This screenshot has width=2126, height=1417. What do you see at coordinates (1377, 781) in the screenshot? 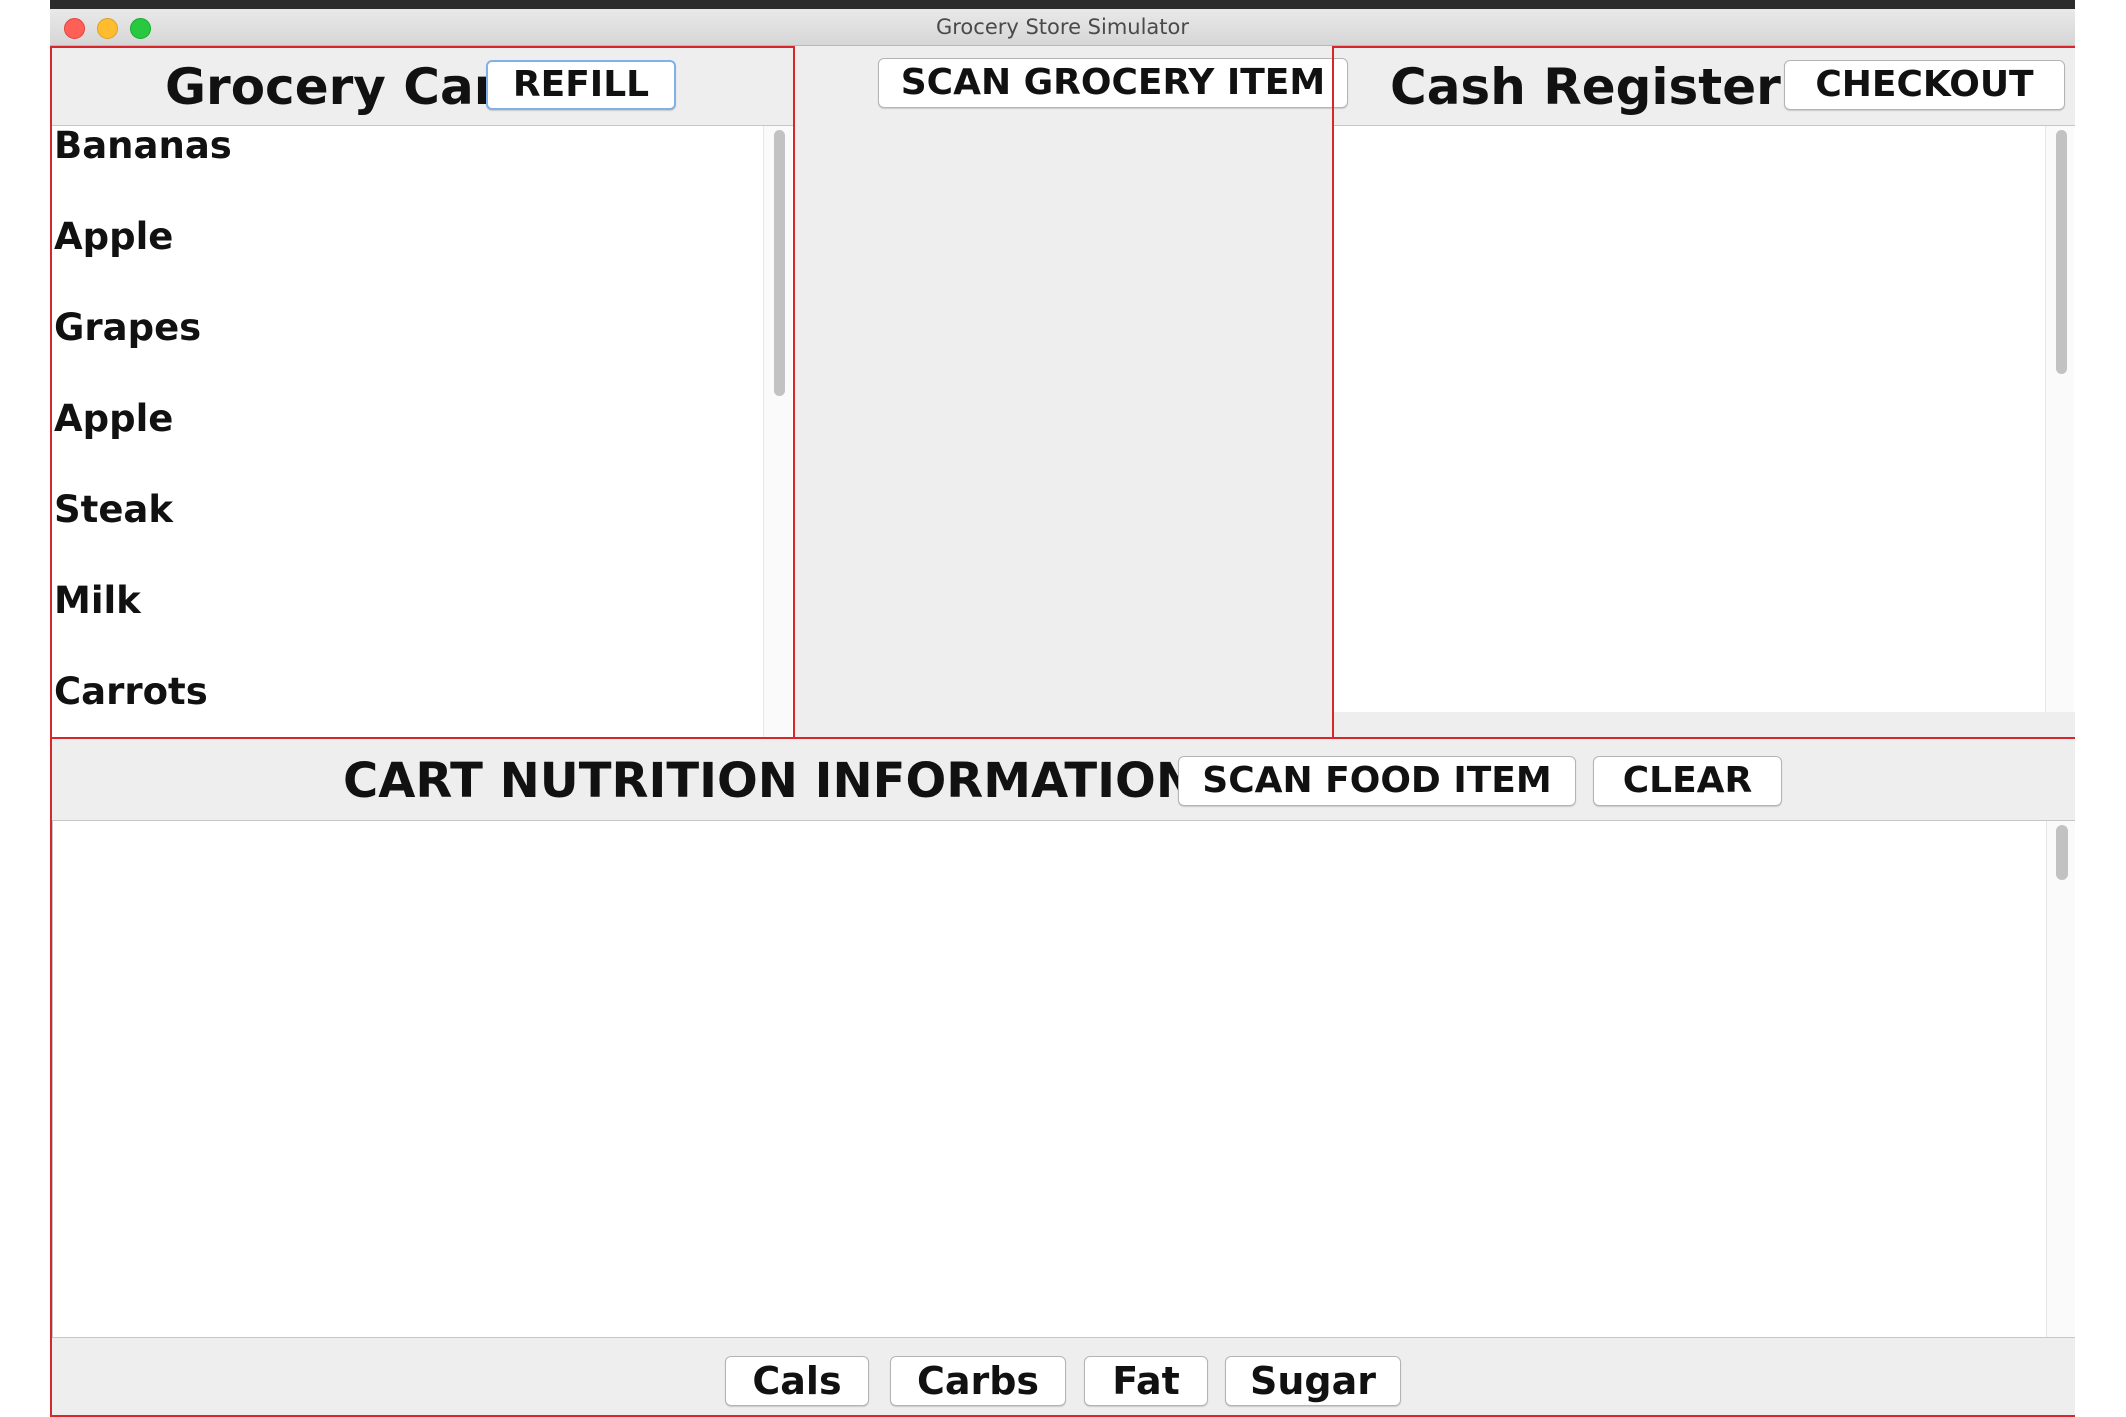
I see `scan-food-item-button: SCAN FOOD ITEM` at bounding box center [1377, 781].